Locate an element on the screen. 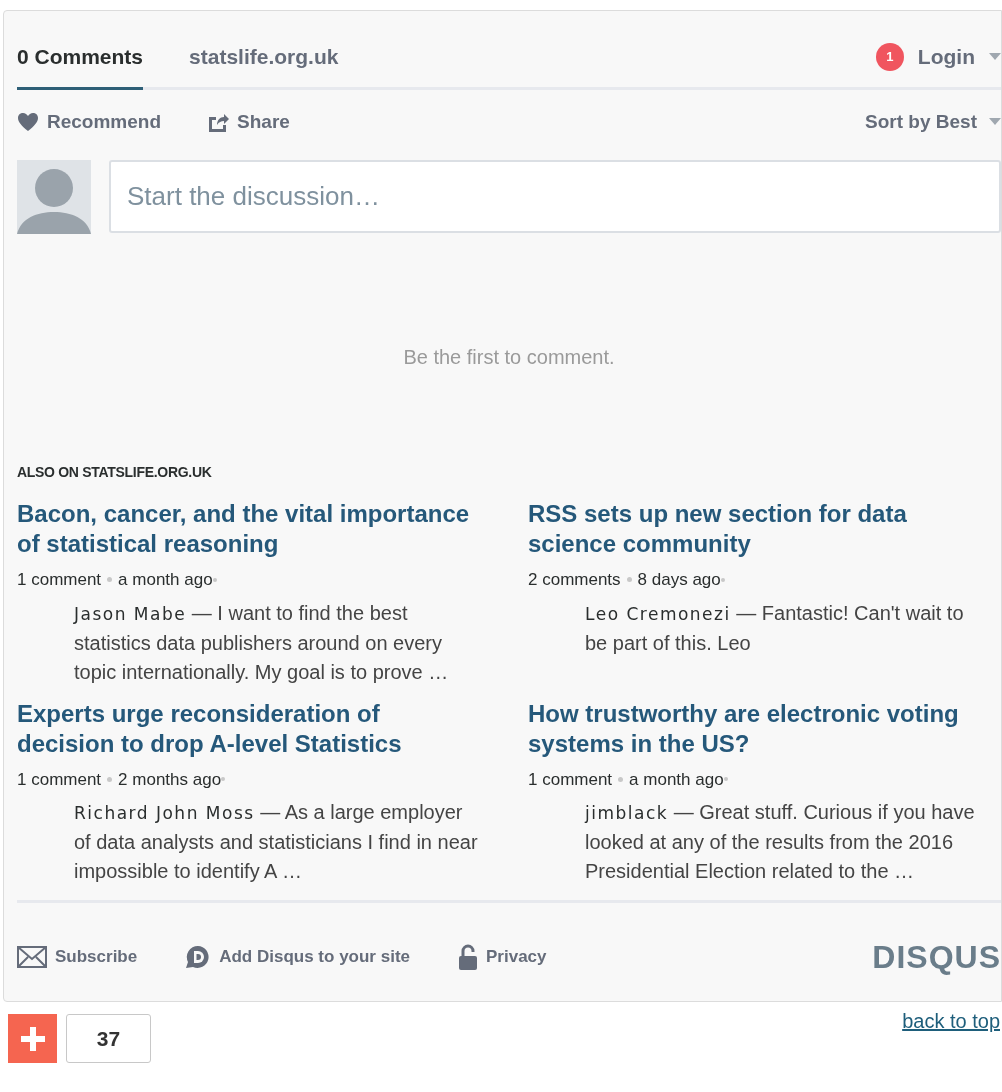 The width and height of the screenshot is (1002, 1092). sort-dropdown: Sort by Best is located at coordinates (921, 121).